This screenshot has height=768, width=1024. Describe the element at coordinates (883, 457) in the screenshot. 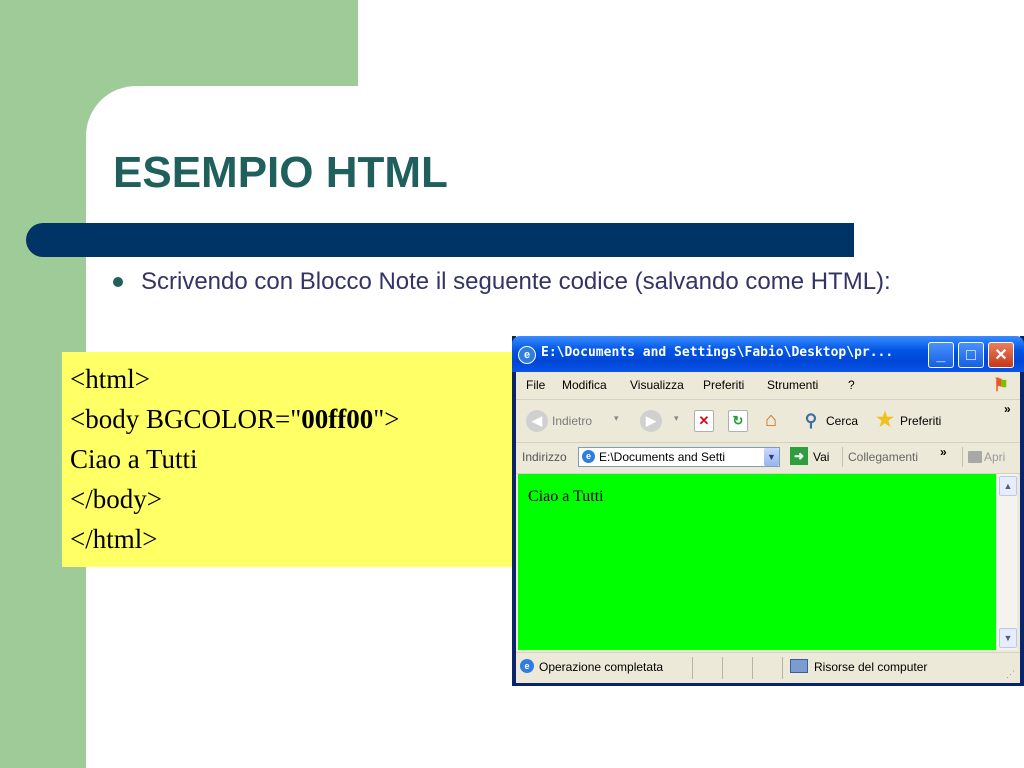

I see `links-label: Collegamenti` at that location.